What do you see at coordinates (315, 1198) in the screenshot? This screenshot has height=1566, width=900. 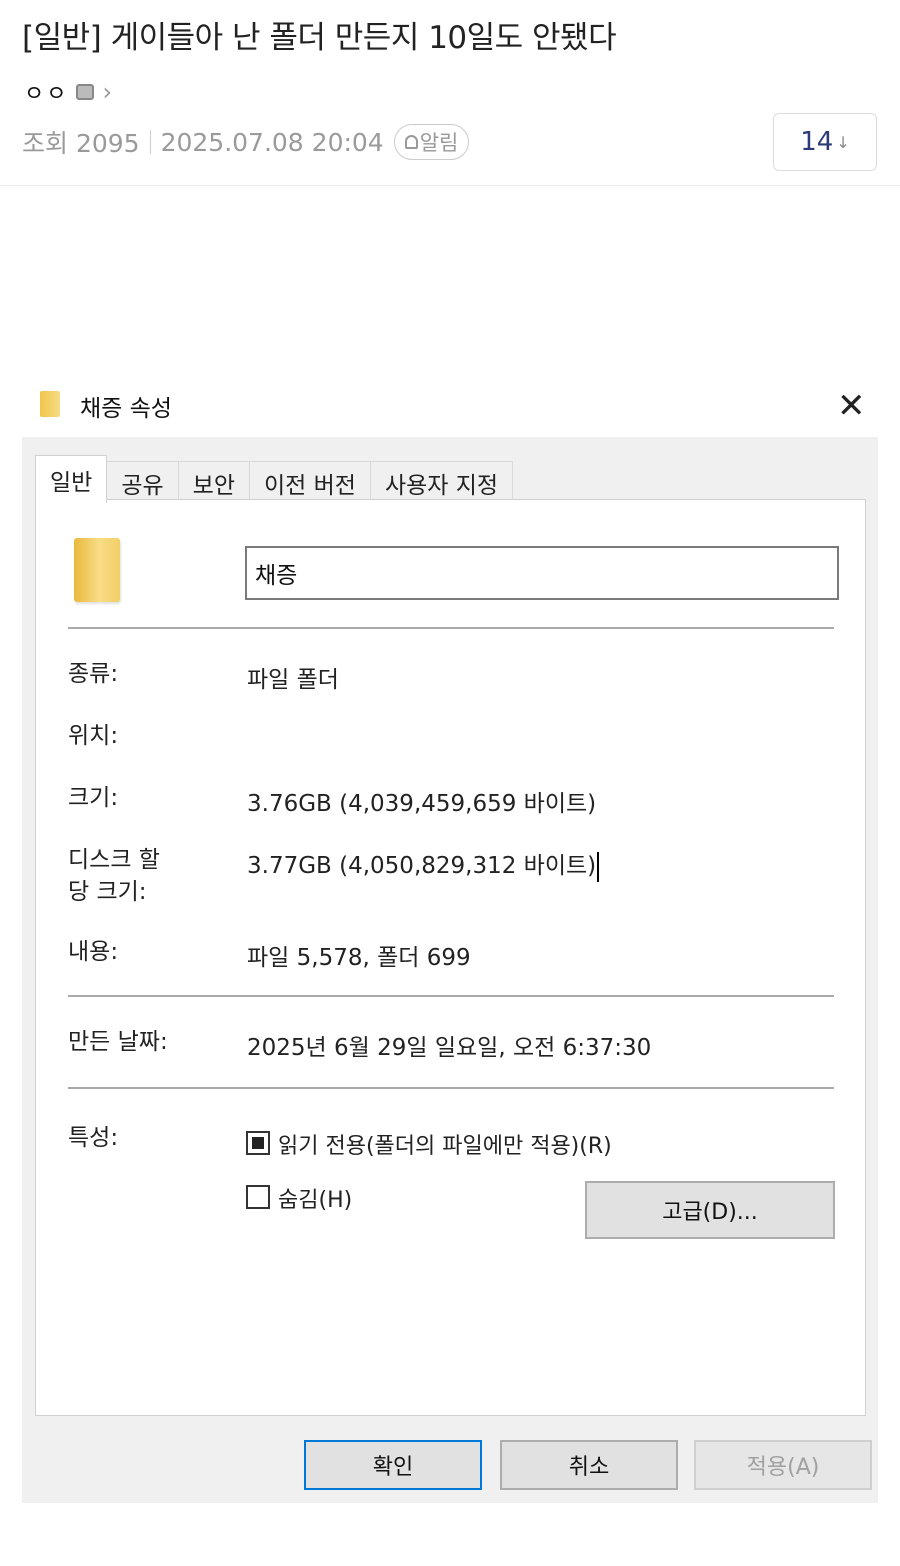 I see `hidden-label: 숨김(H)` at bounding box center [315, 1198].